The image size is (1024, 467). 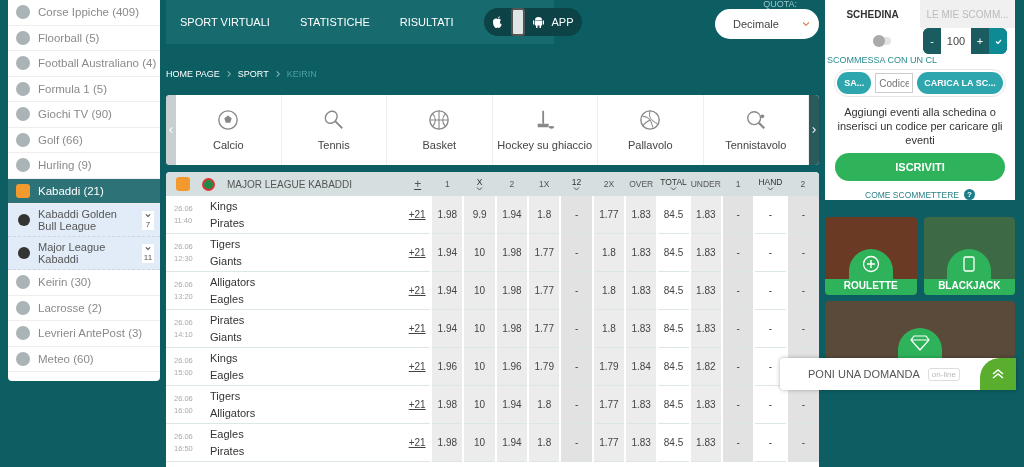 I want to click on sidebar-item: Corse Ippiche (409), so click(x=84, y=13).